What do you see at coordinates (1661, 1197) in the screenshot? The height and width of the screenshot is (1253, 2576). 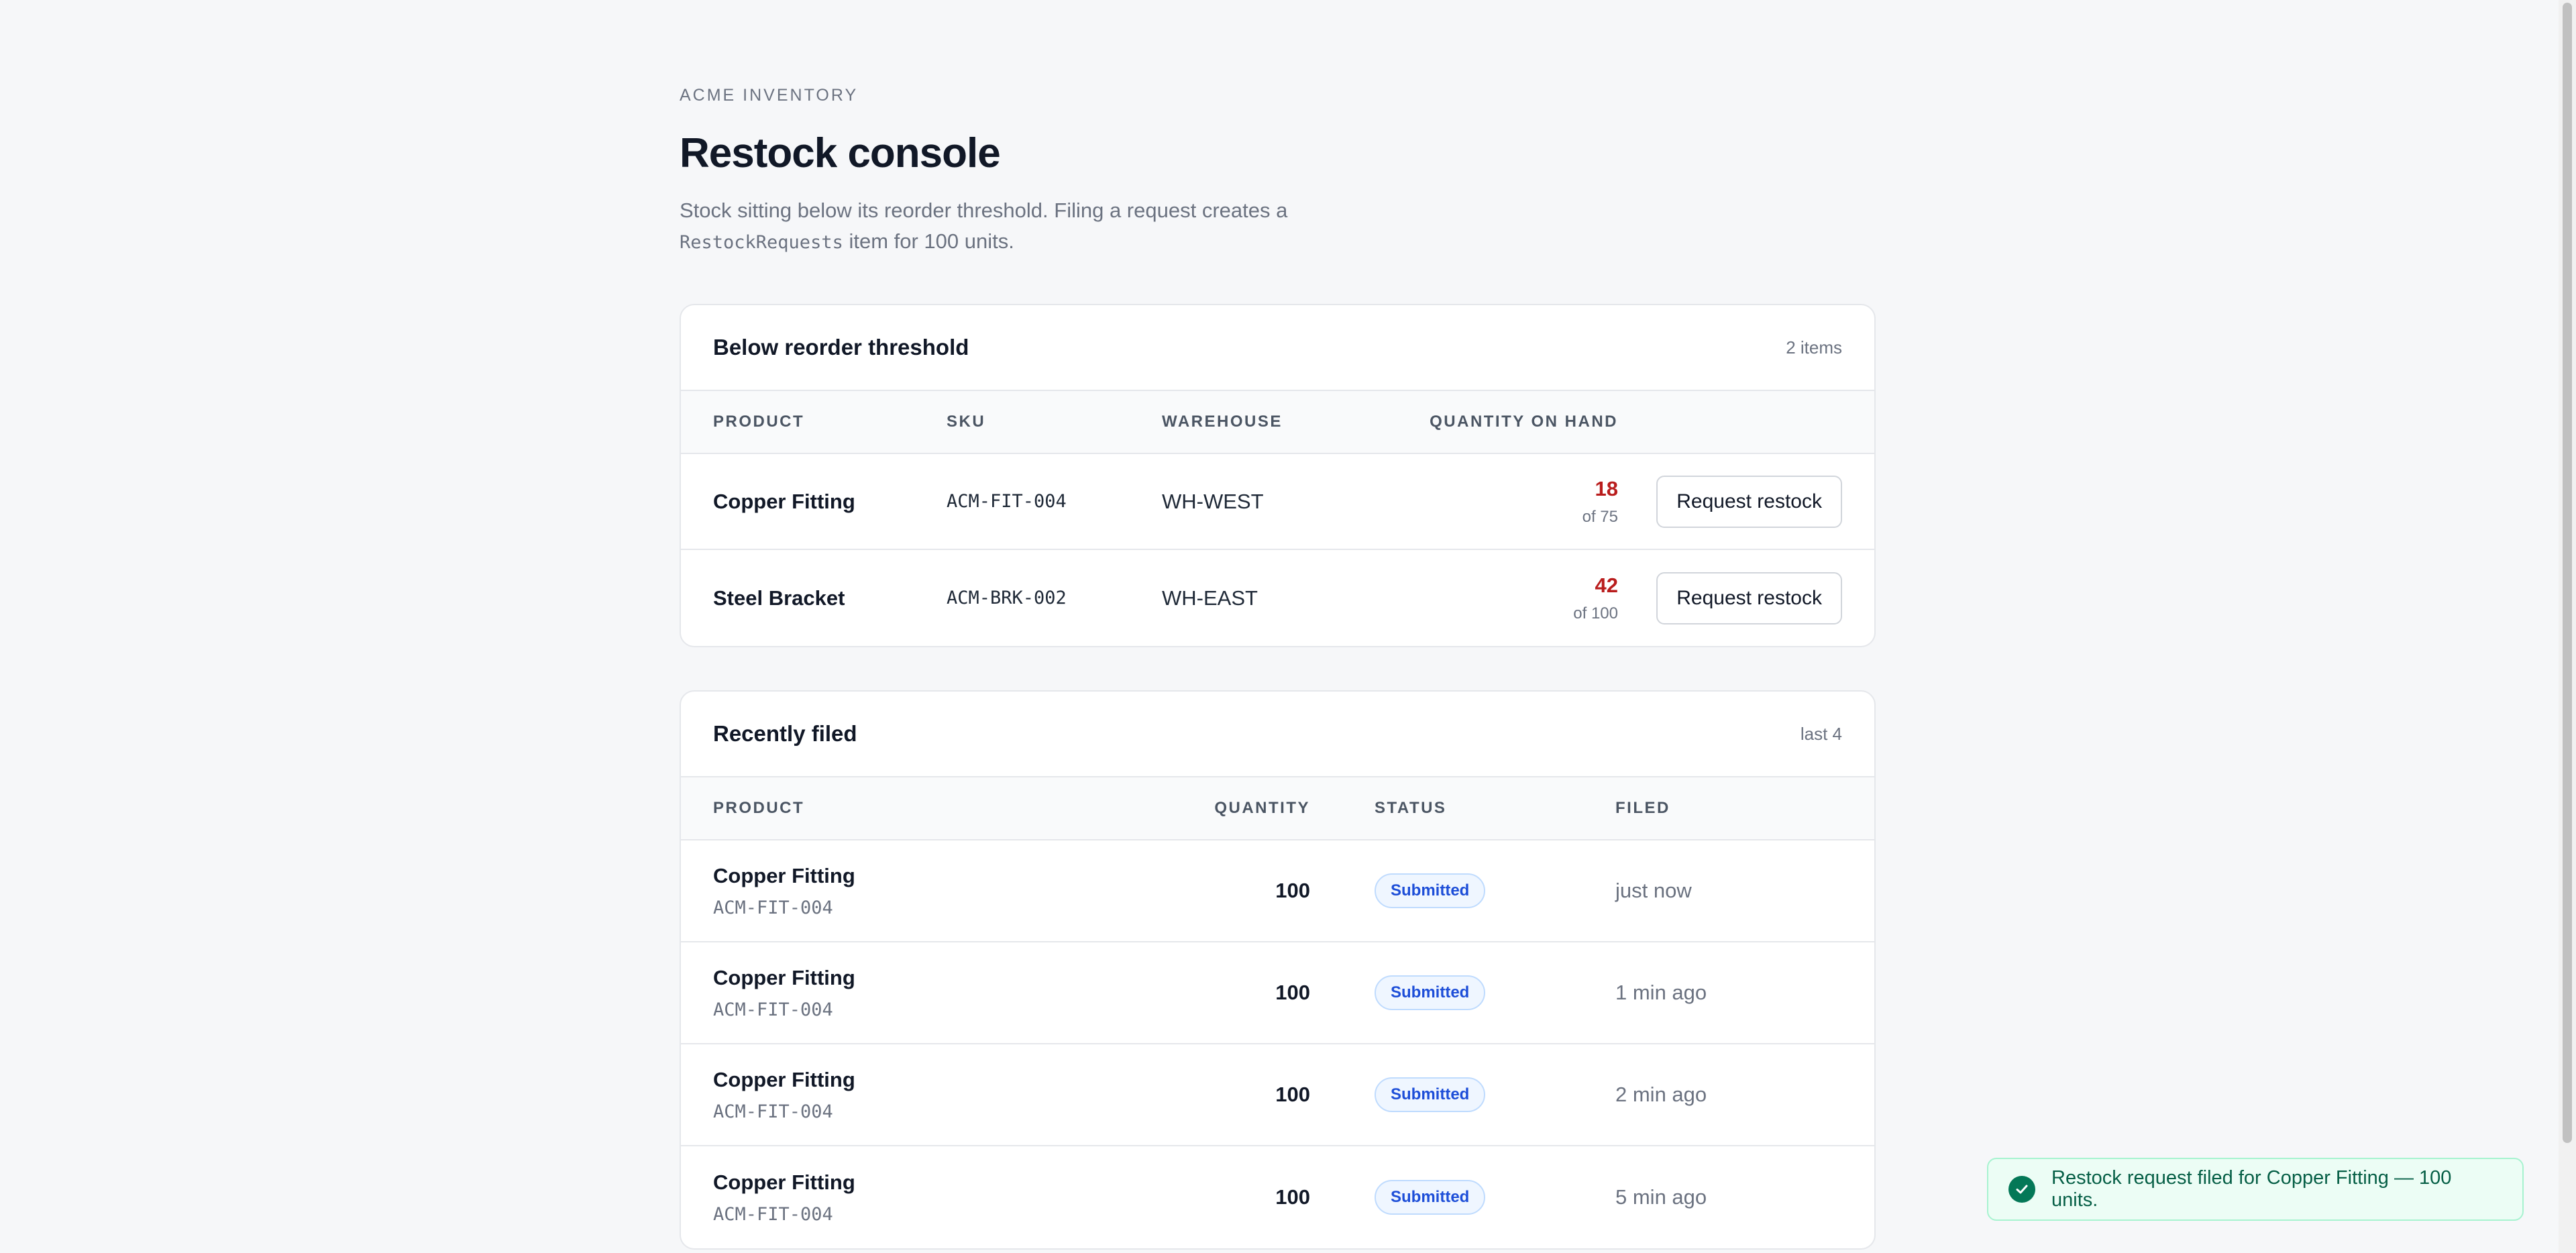 I see `filed-time: 5 min ago` at bounding box center [1661, 1197].